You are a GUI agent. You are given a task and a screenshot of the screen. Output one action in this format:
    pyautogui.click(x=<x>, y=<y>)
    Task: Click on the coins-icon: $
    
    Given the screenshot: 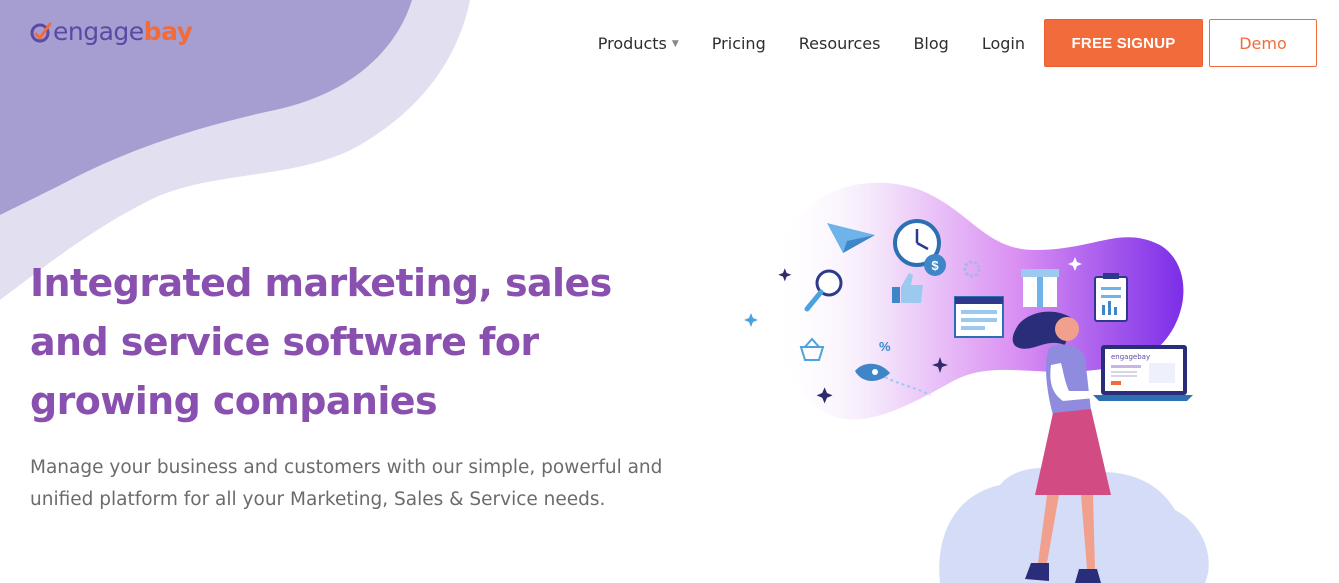 What is the action you would take?
    pyautogui.click(x=935, y=265)
    